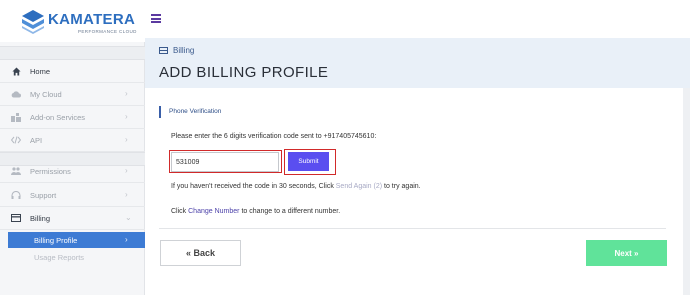  Describe the element at coordinates (417, 19) in the screenshot. I see `top-bar` at that location.